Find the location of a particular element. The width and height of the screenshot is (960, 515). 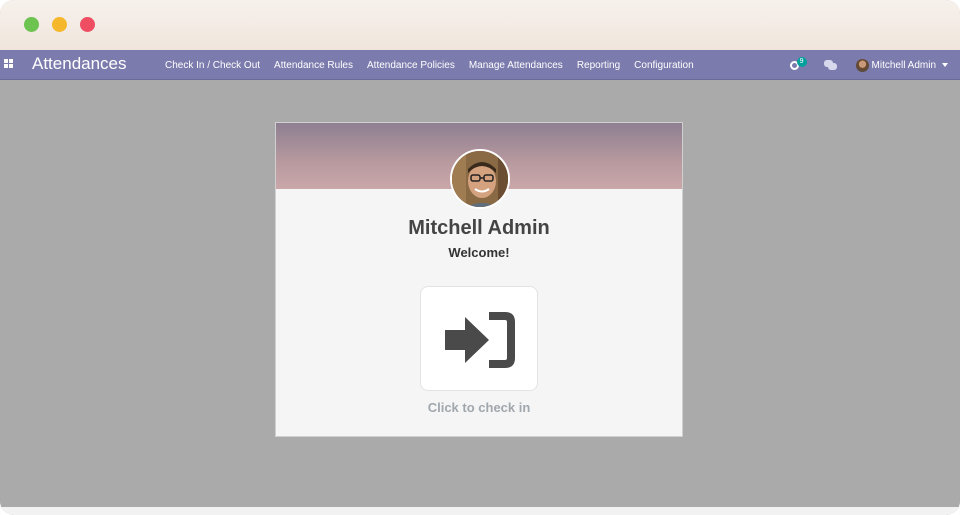

sign-in-icon is located at coordinates (480, 340).